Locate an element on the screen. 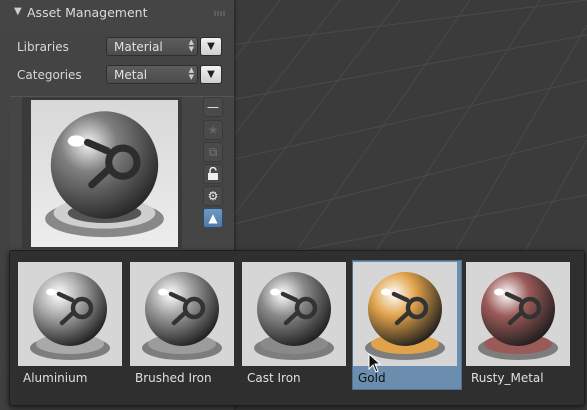  lock-icon is located at coordinates (213, 173).